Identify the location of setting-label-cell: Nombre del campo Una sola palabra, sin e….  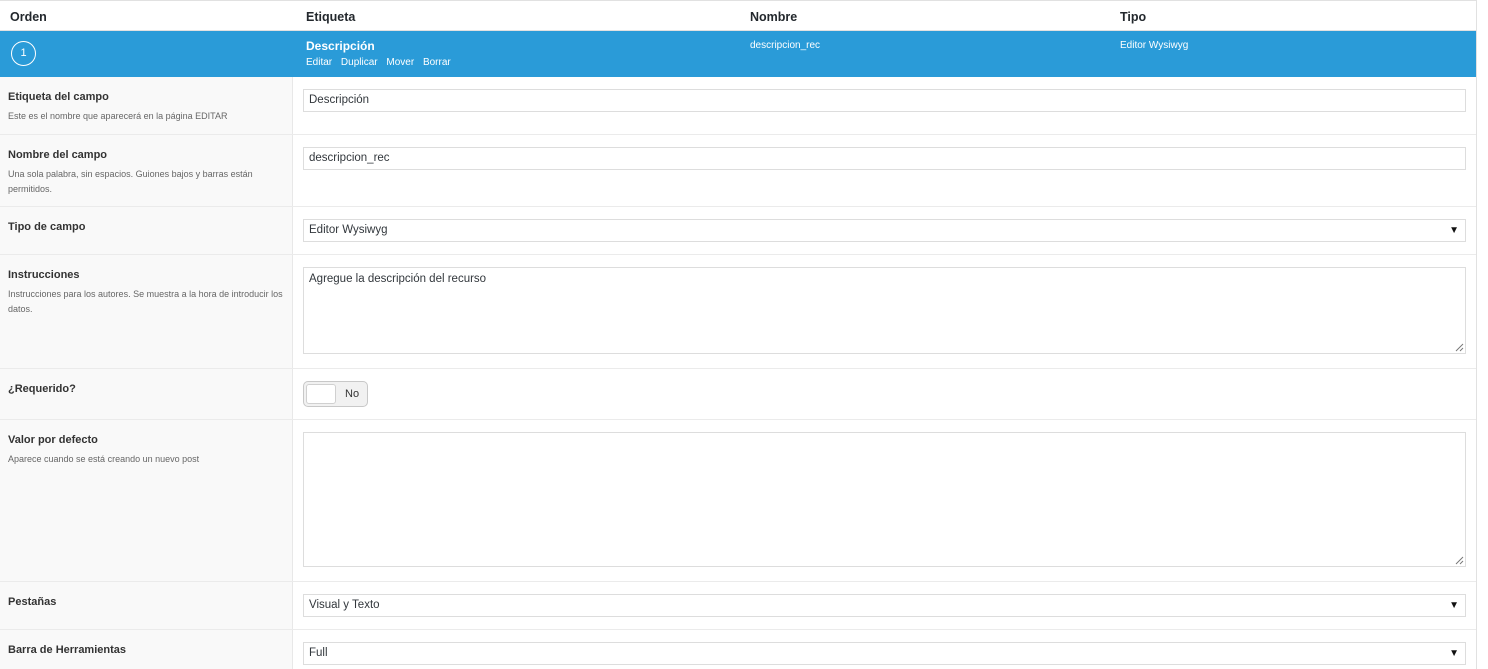
(146, 170).